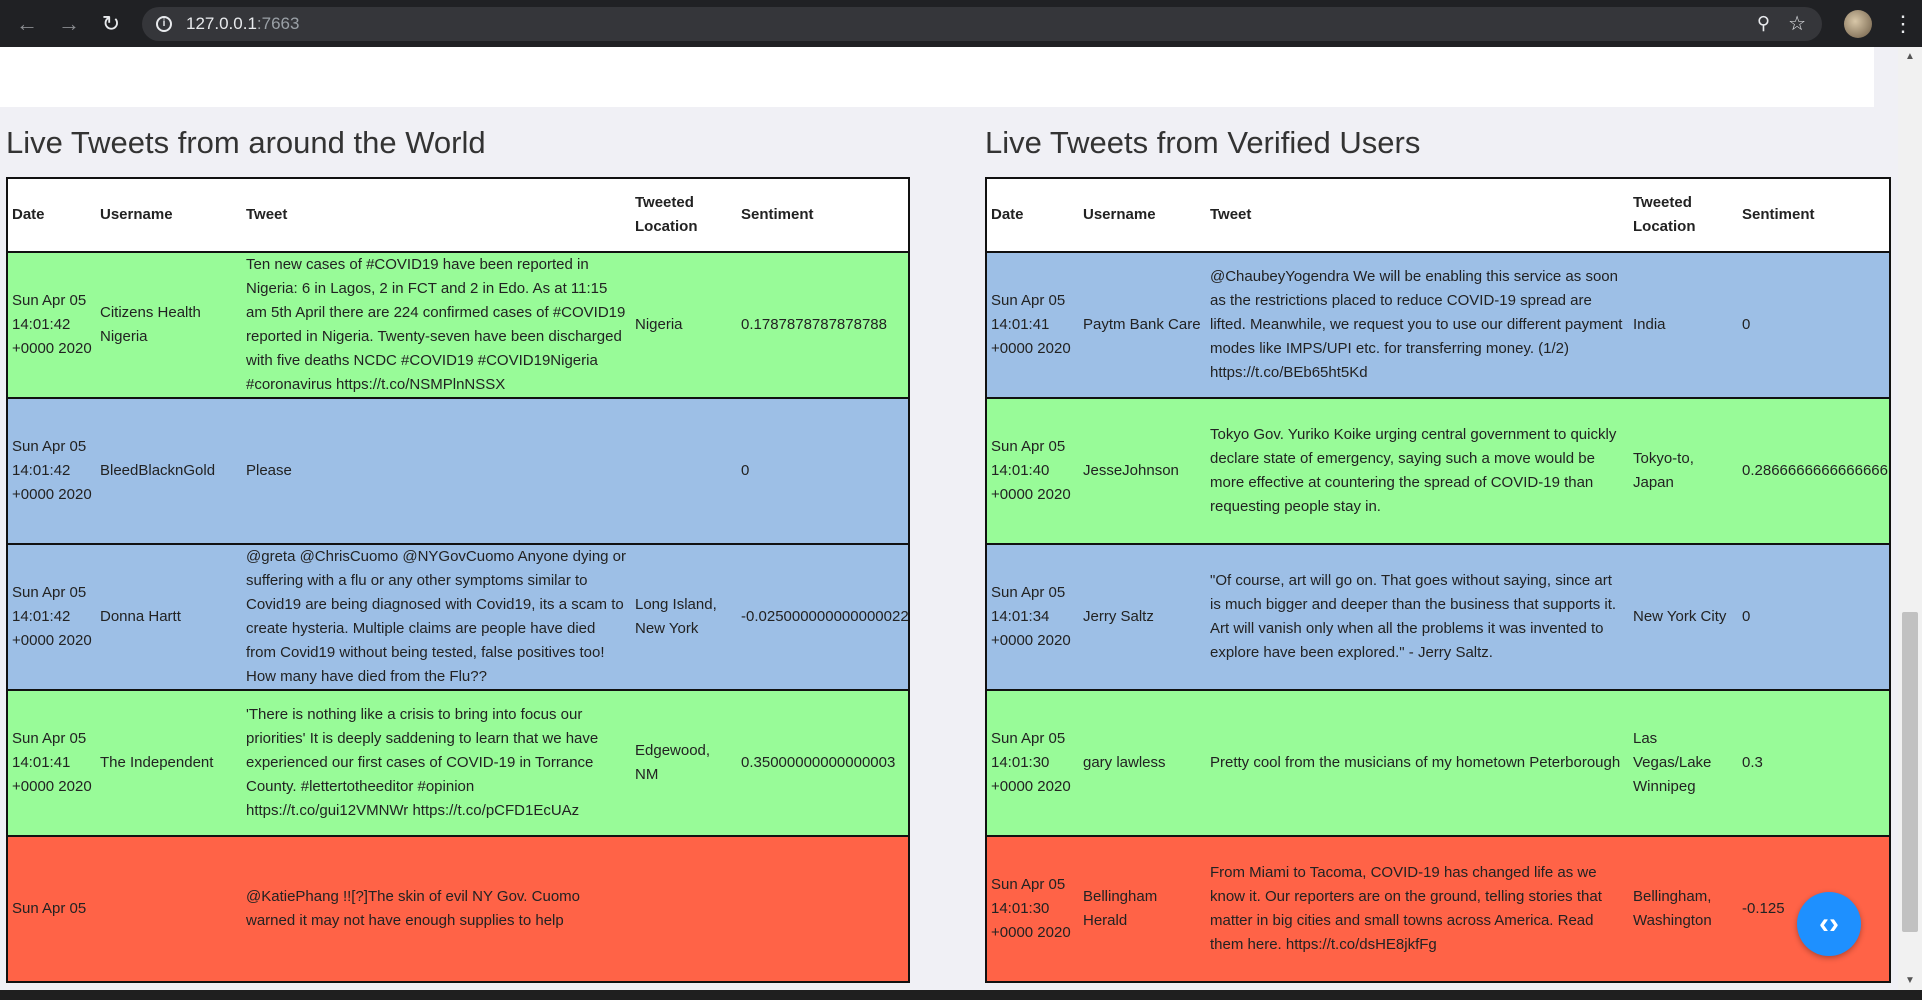 This screenshot has height=1000, width=1922. What do you see at coordinates (937, 77) in the screenshot?
I see `top-band` at bounding box center [937, 77].